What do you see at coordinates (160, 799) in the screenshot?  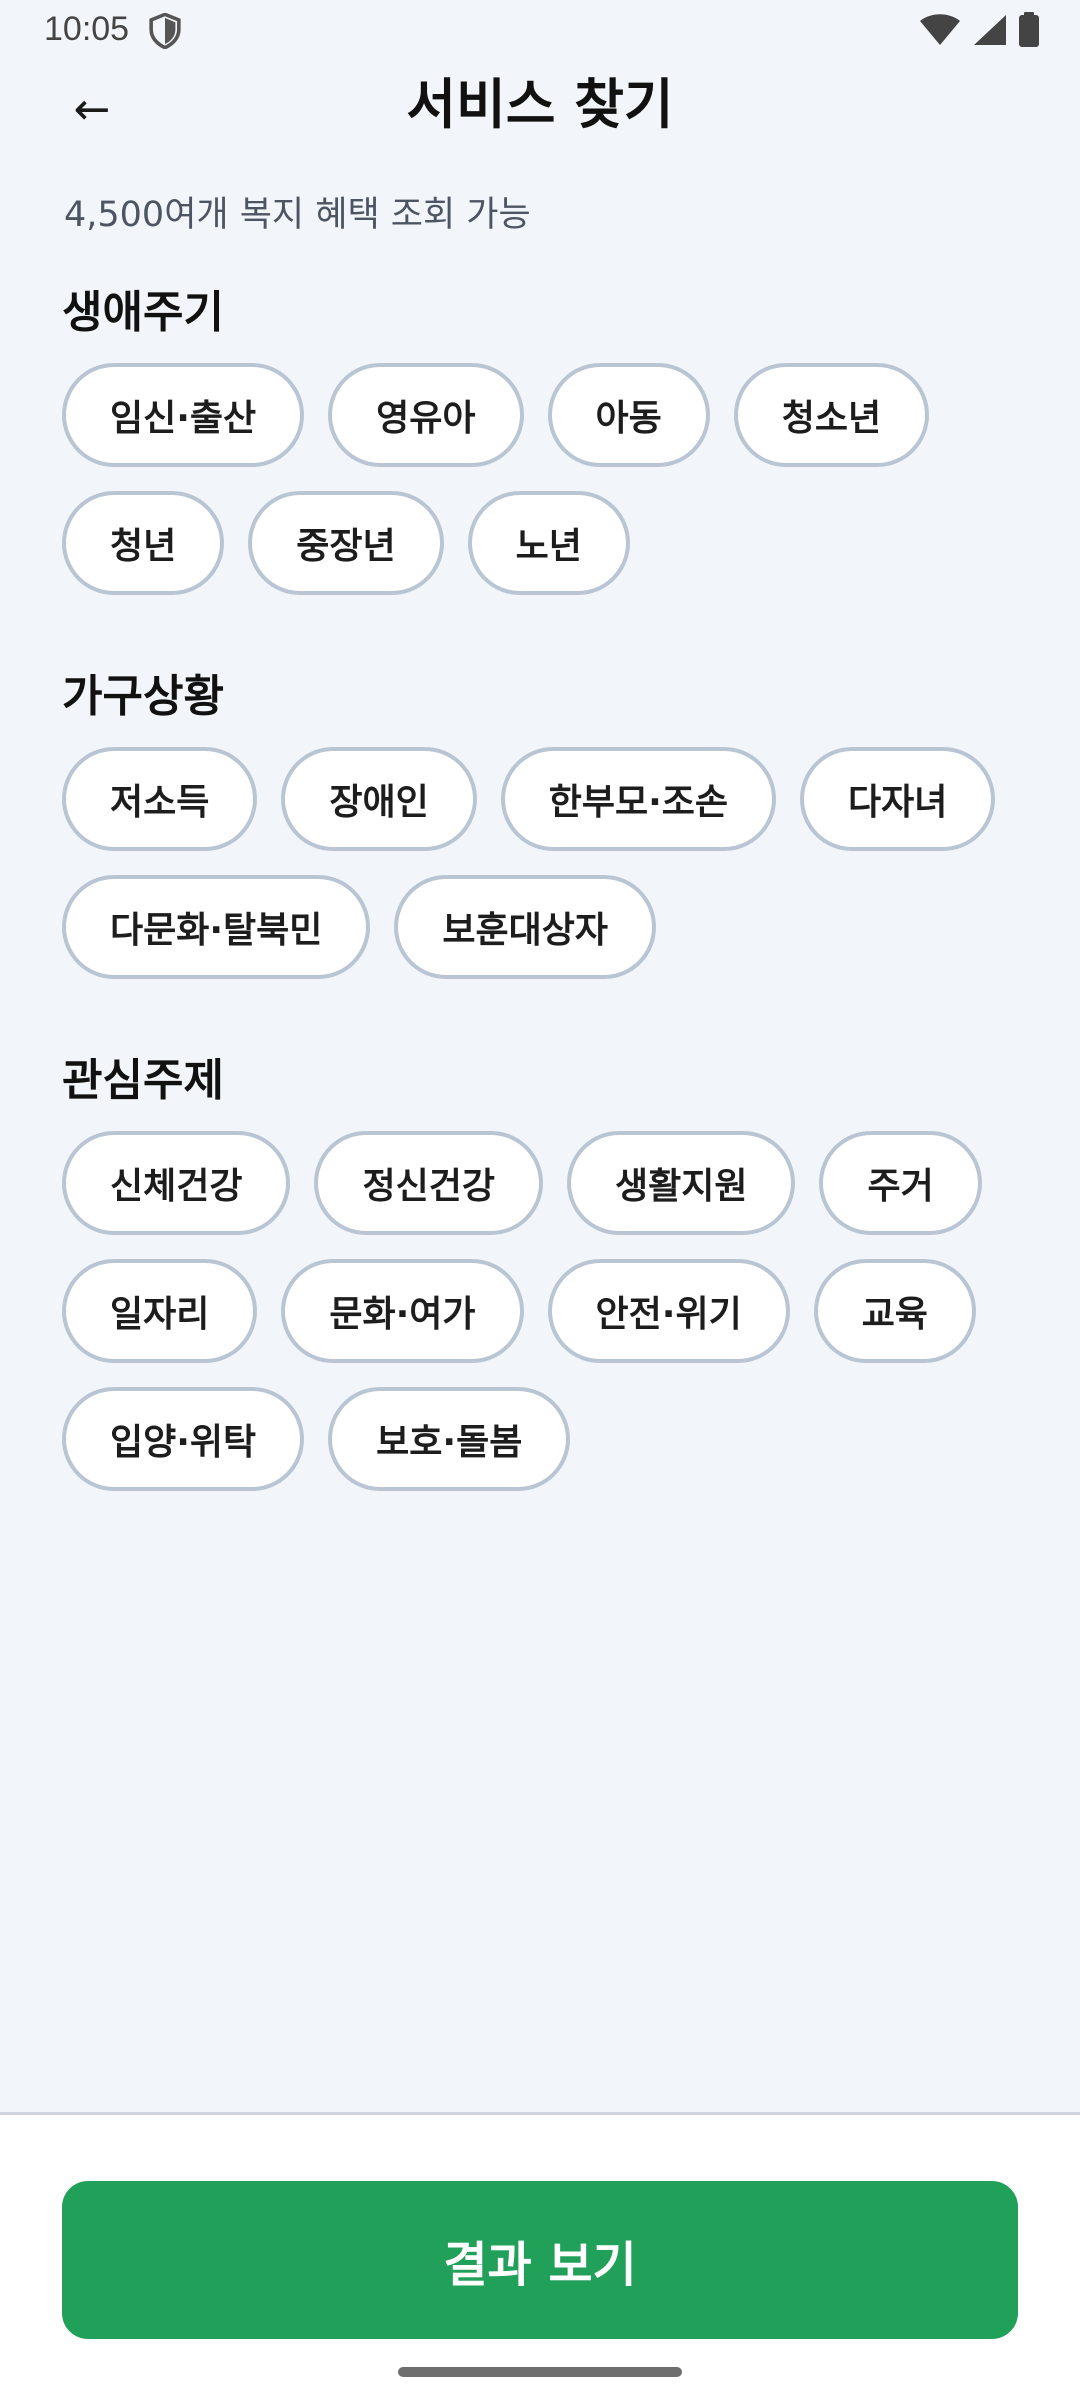 I see `chip-low-income: 저소득` at bounding box center [160, 799].